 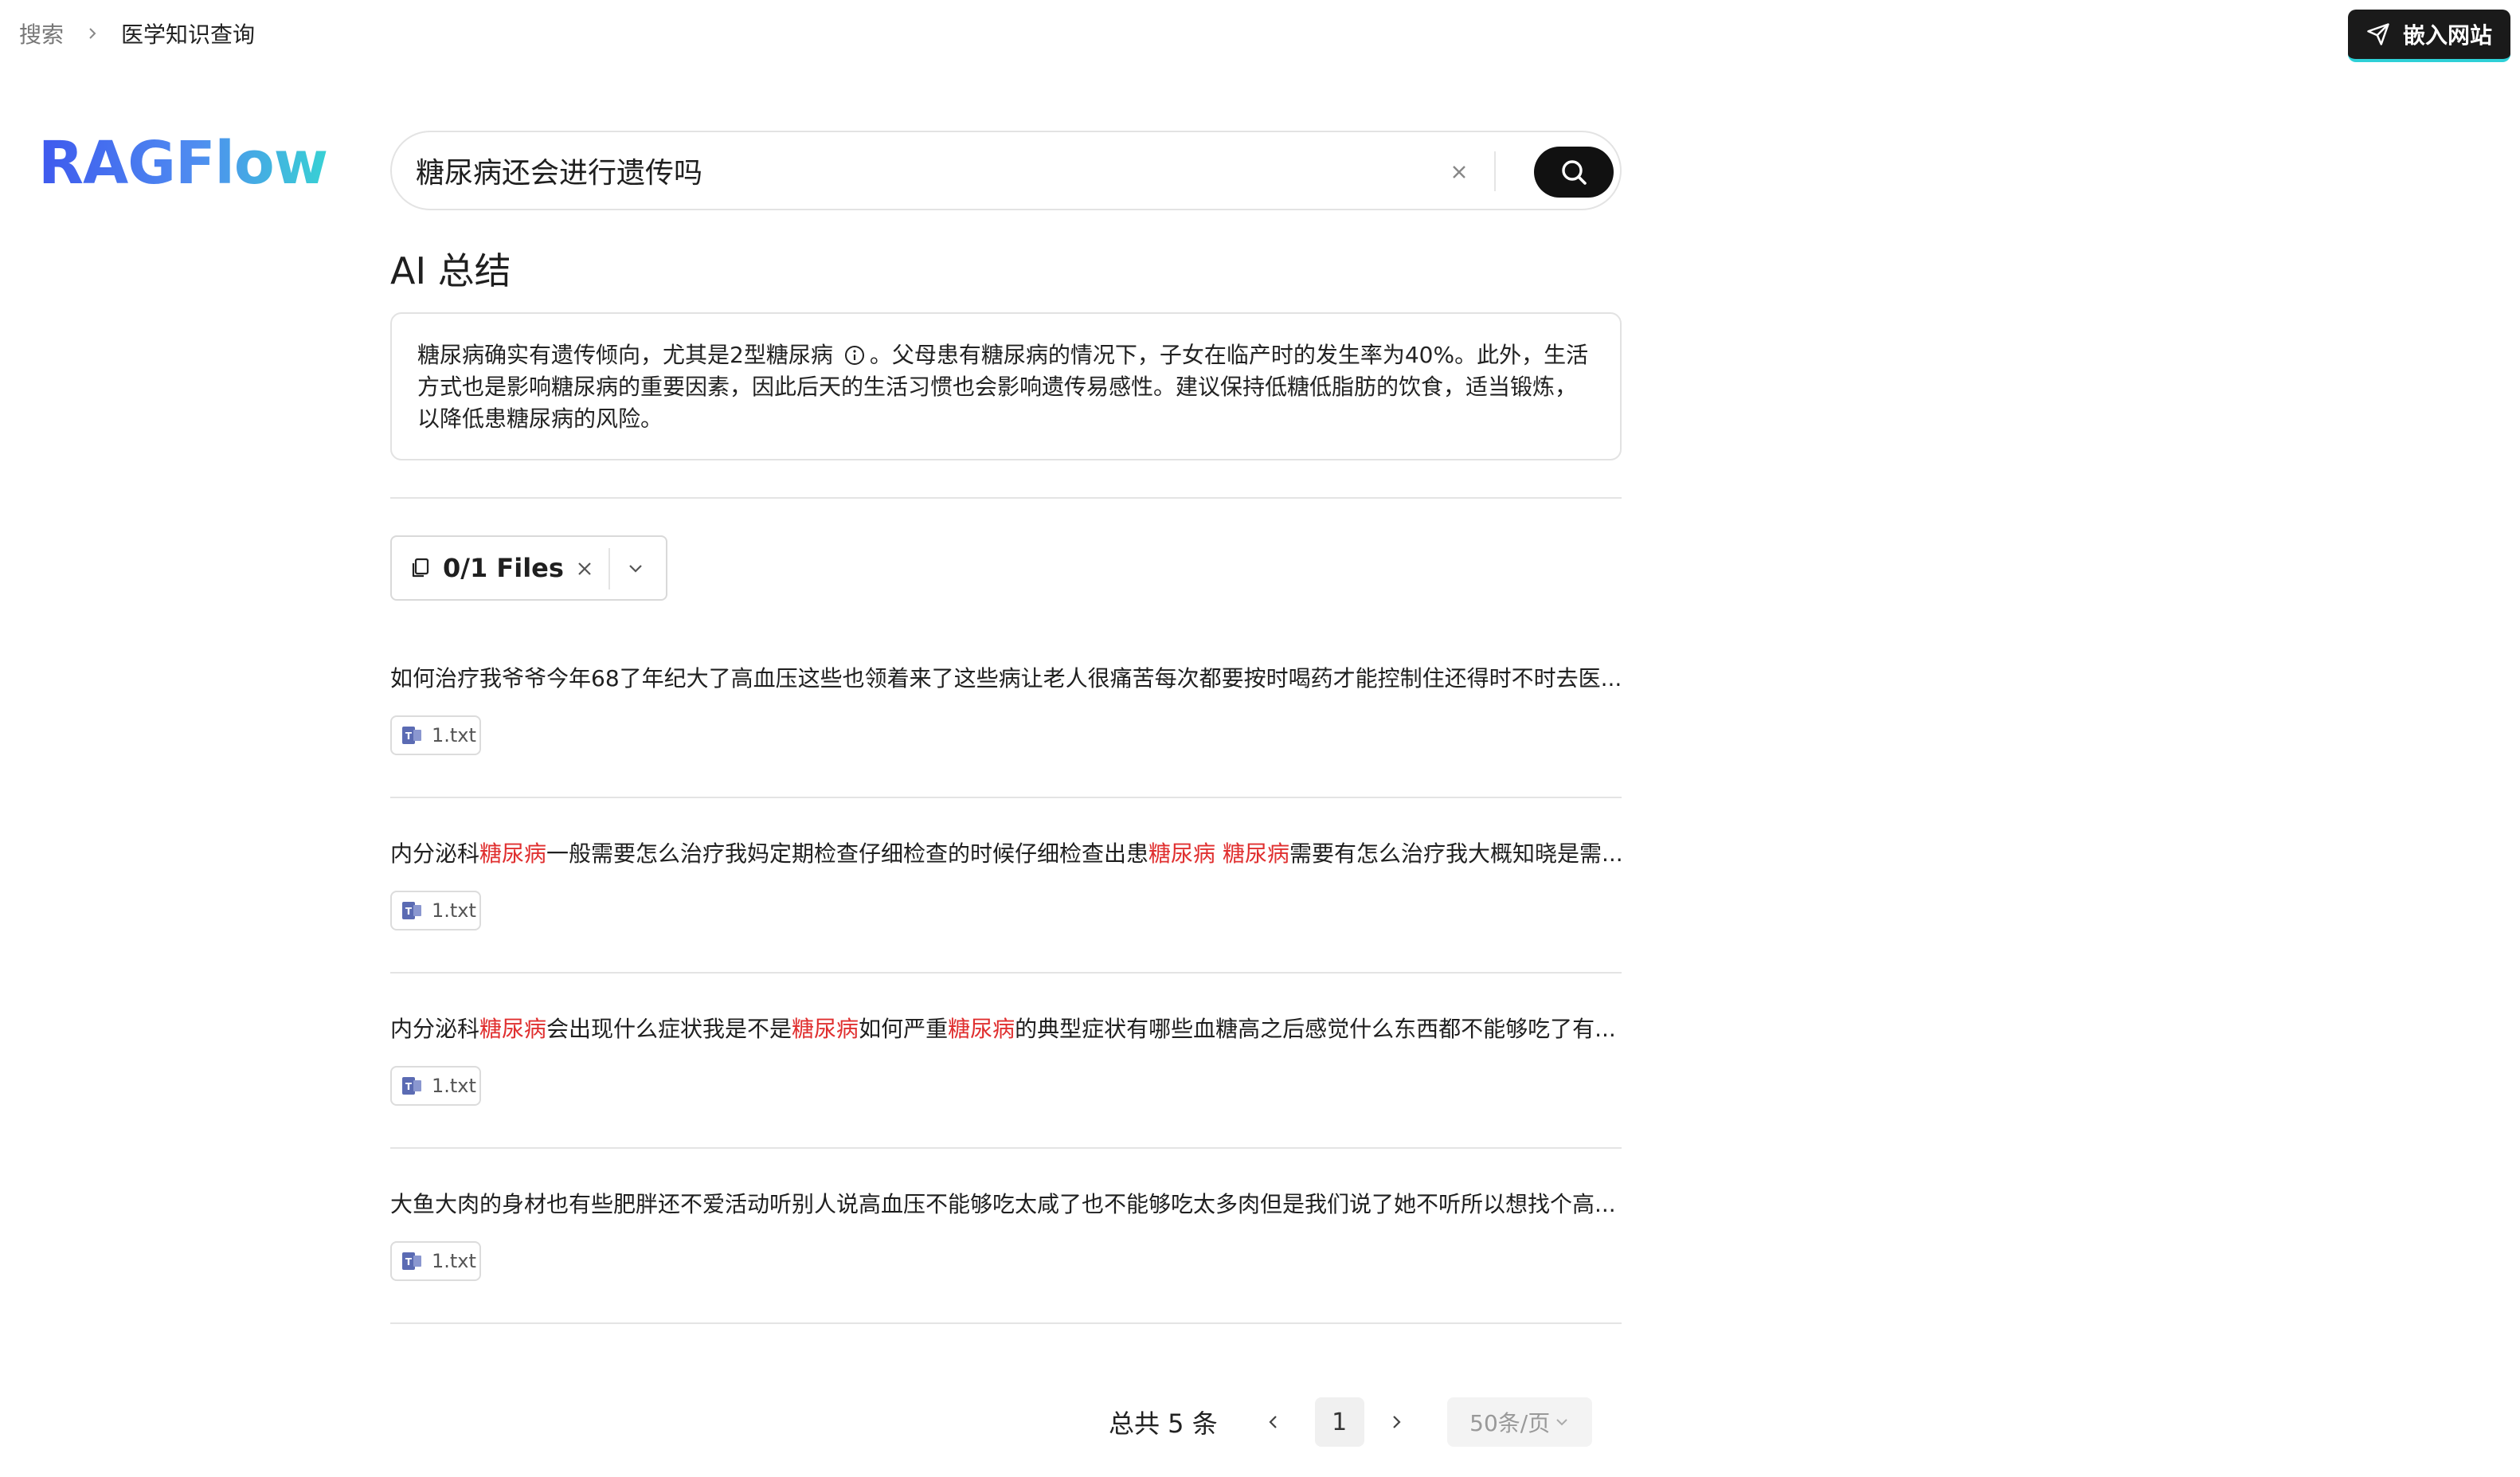 What do you see at coordinates (1339, 1422) in the screenshot?
I see `page-number-current: 1` at bounding box center [1339, 1422].